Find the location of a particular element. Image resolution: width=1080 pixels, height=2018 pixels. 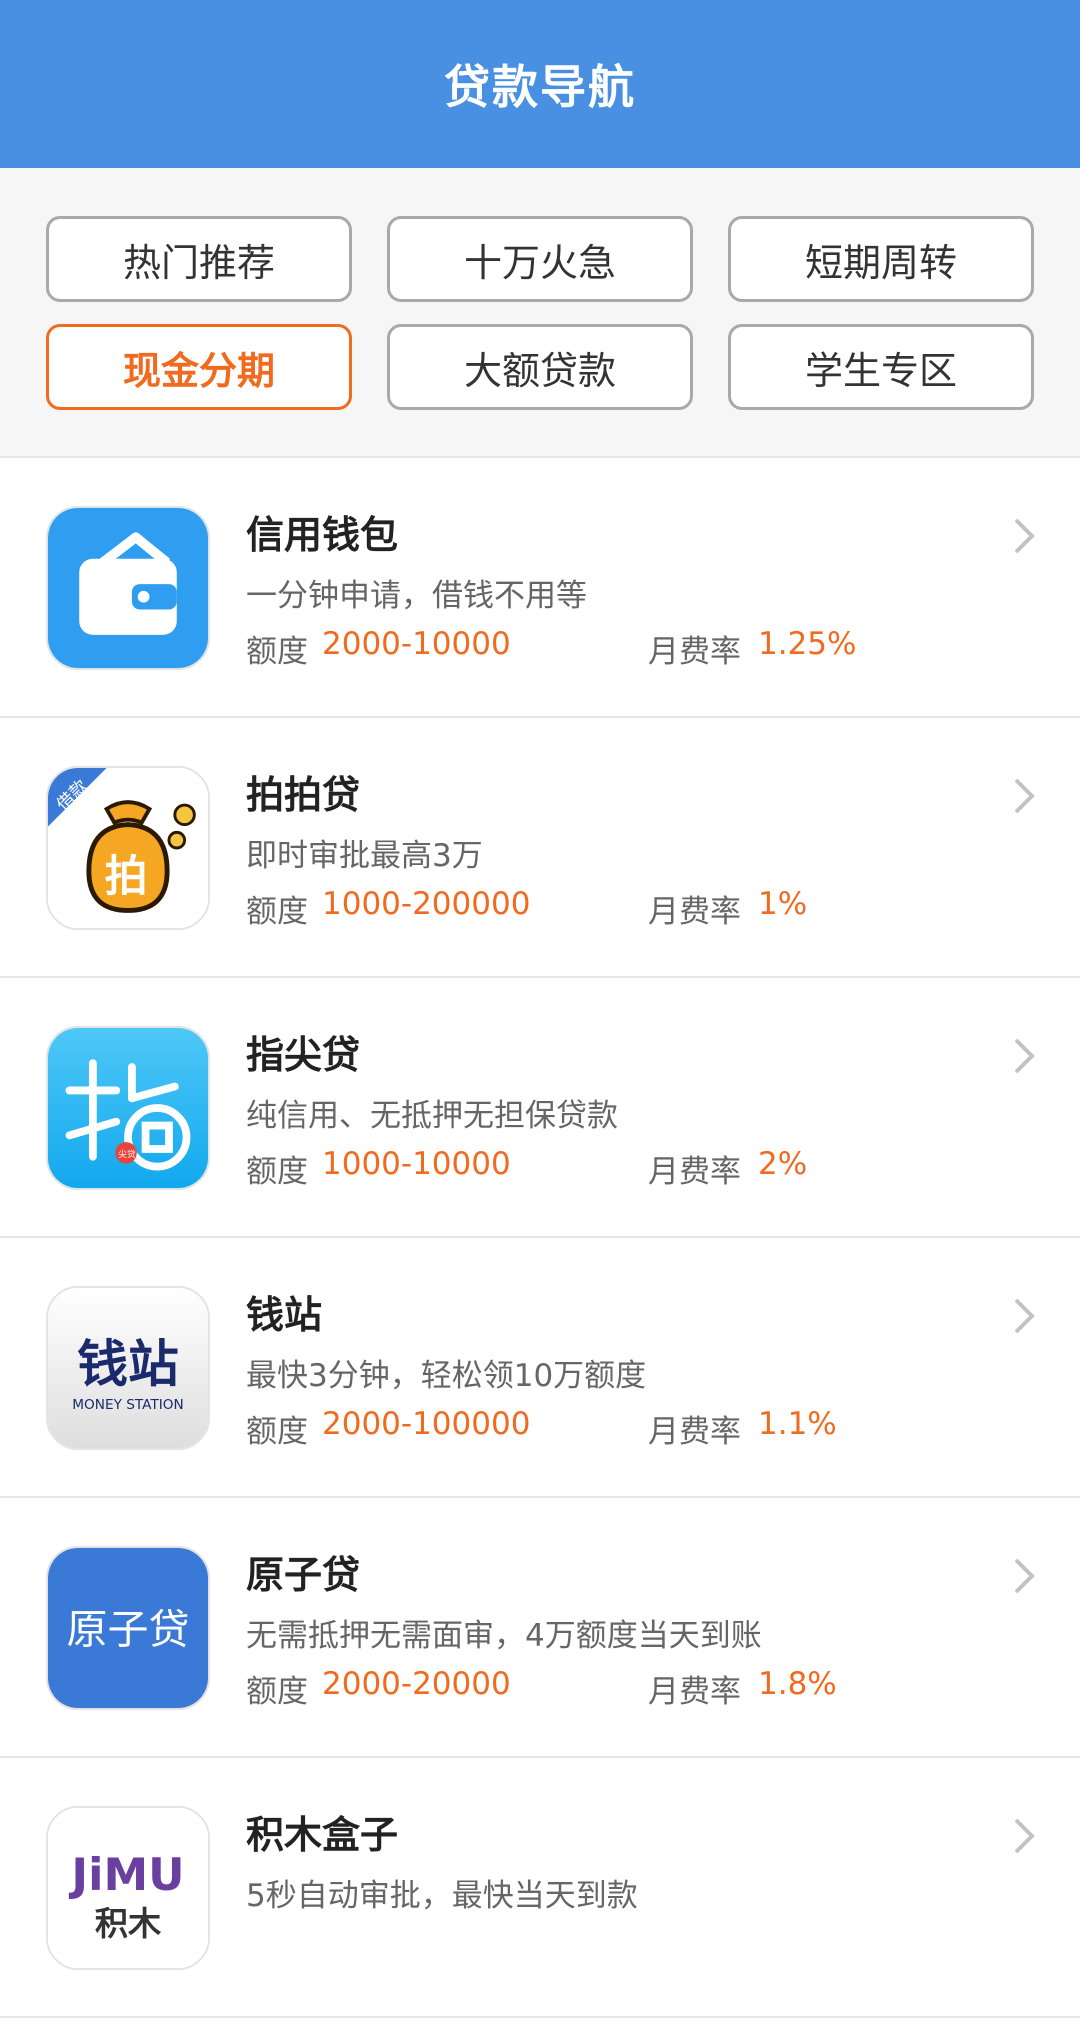

loan-list-item: JiMU 积木 积木盒子 5秒自动审批，最快当天到款 is located at coordinates (540, 1888).